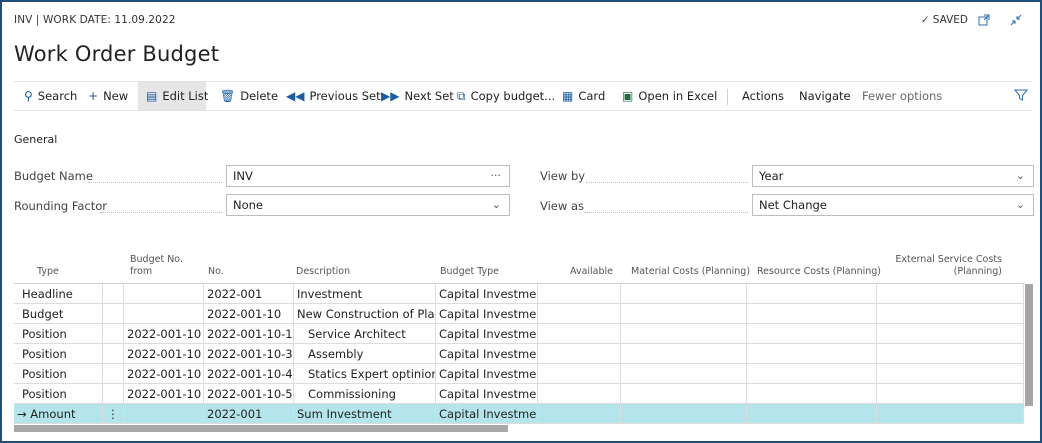 The image size is (1042, 443). Describe the element at coordinates (53, 176) in the screenshot. I see `budget-name-label: Budget Name` at that location.